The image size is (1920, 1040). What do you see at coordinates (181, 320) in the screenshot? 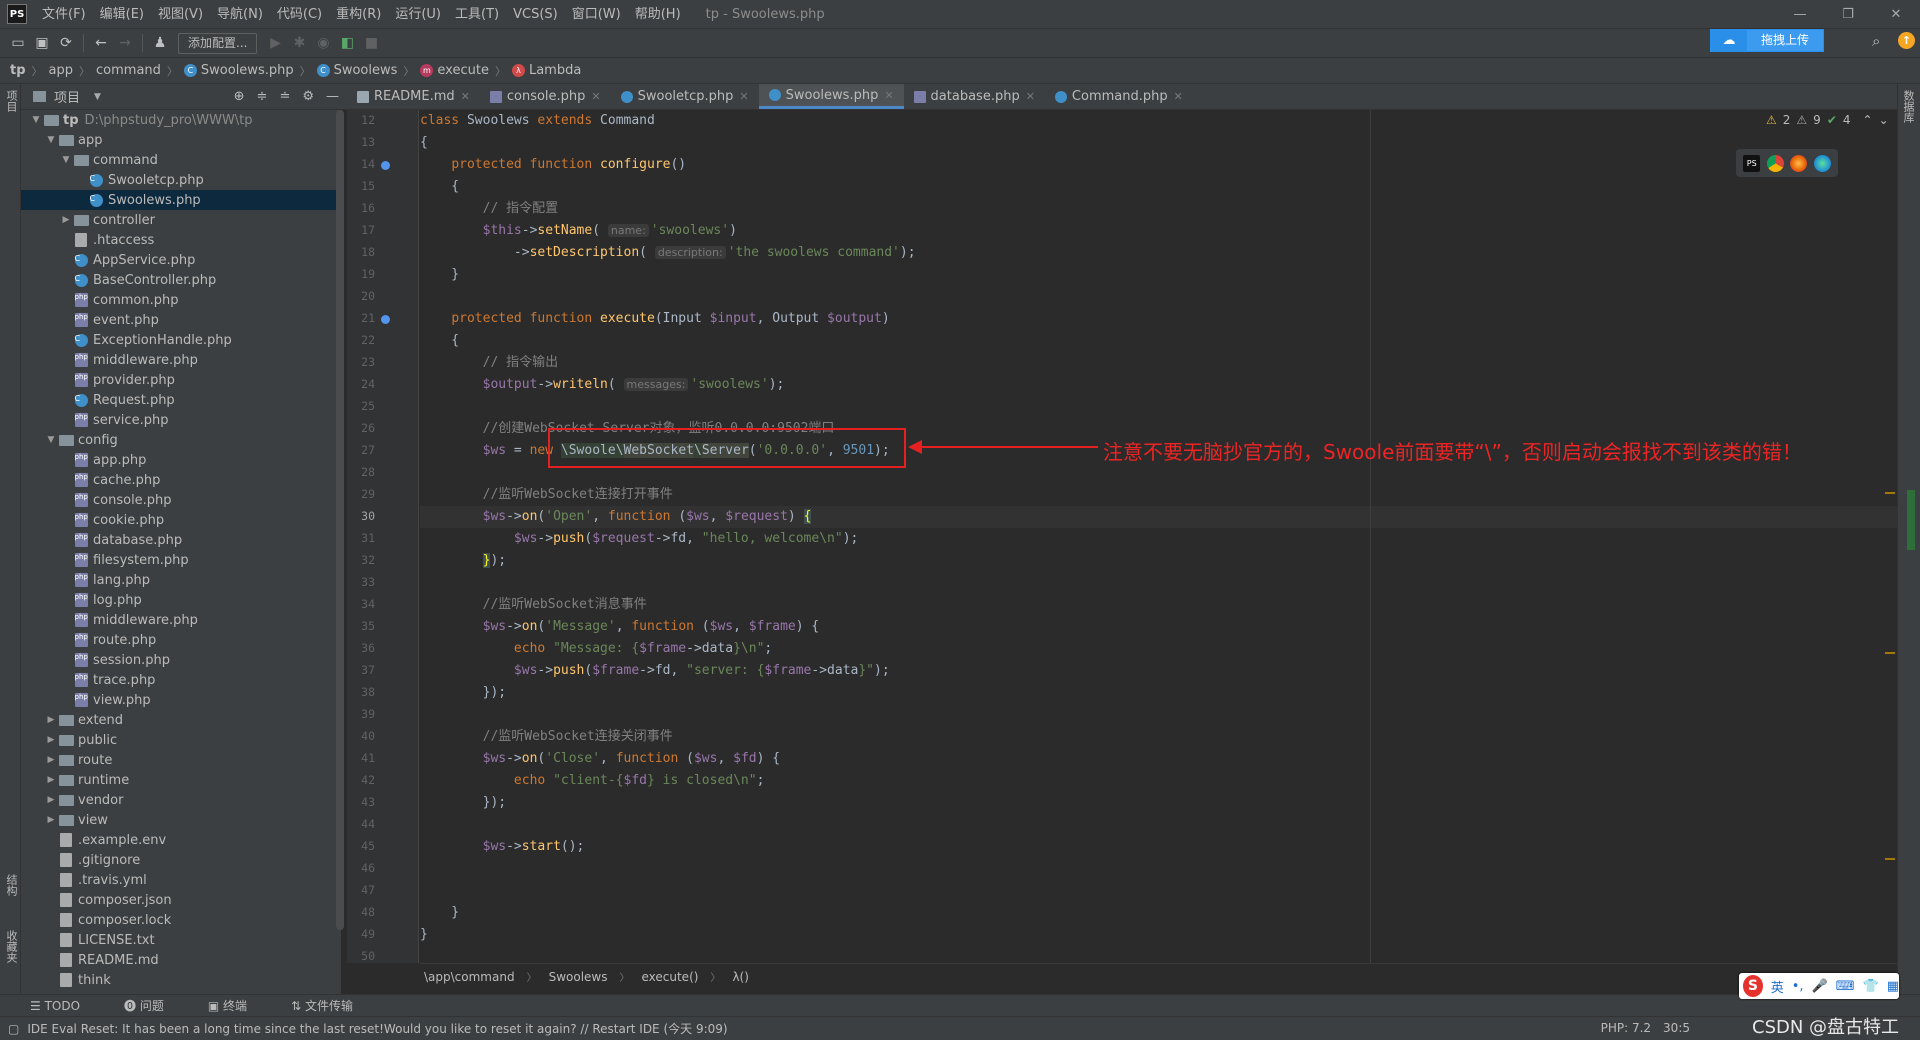
I see `tree-item: php event.php` at bounding box center [181, 320].